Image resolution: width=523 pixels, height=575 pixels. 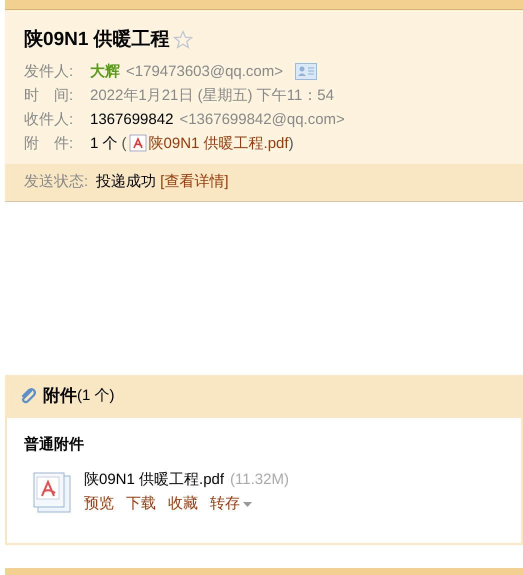 What do you see at coordinates (231, 504) in the screenshot?
I see `save-to-menu: 转存` at bounding box center [231, 504].